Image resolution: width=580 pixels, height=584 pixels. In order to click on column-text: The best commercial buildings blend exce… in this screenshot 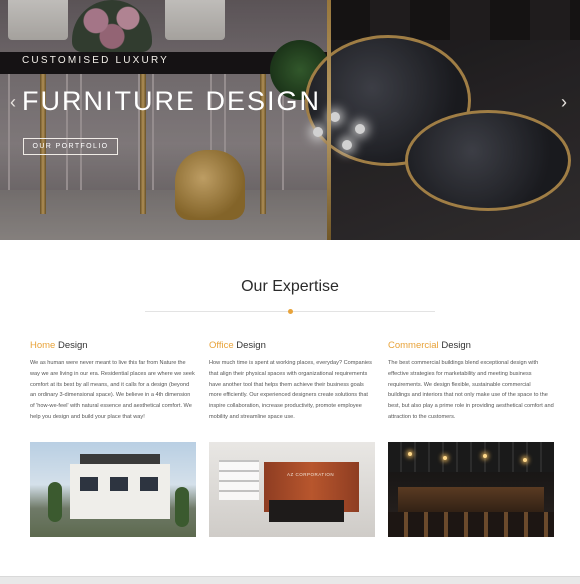, I will do `click(471, 390)`.